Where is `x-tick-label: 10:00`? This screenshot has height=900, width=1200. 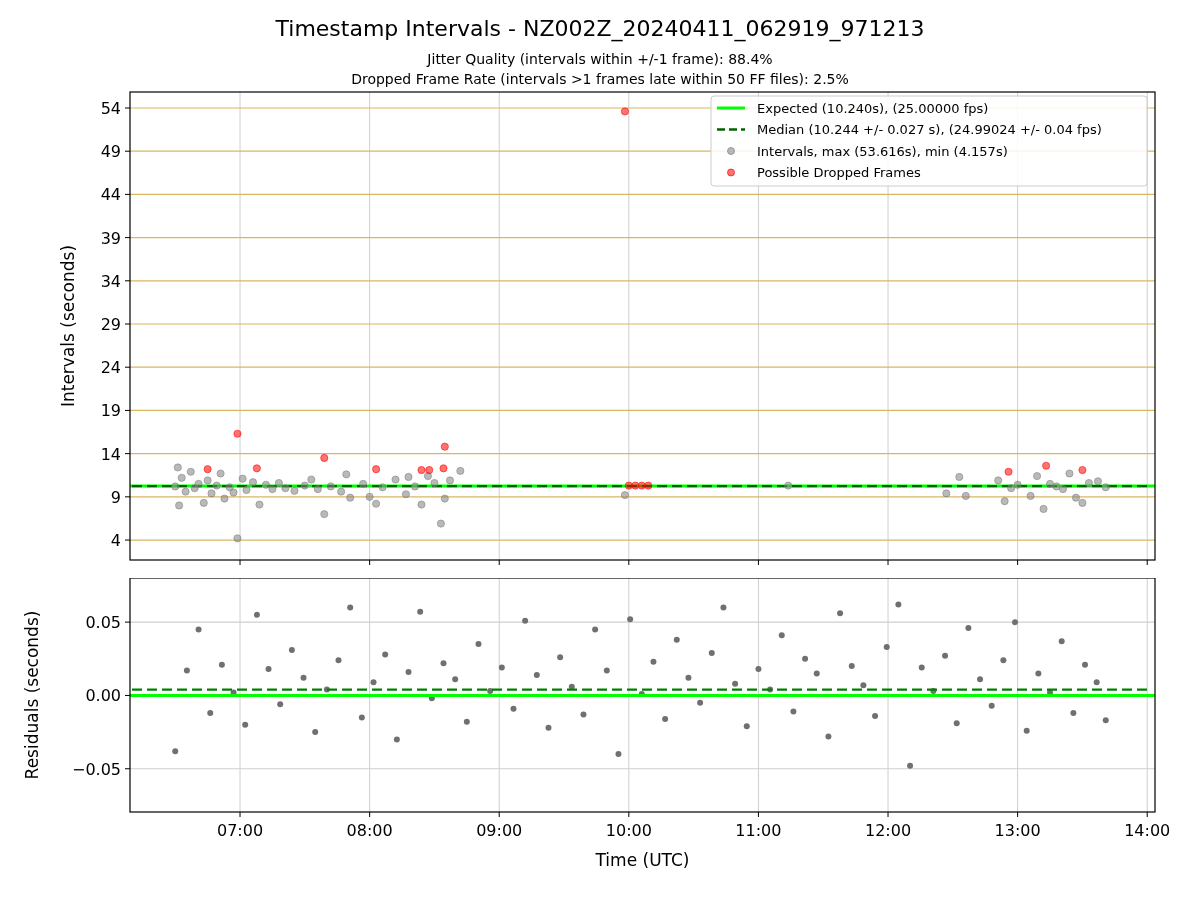 x-tick-label: 10:00 is located at coordinates (628, 830).